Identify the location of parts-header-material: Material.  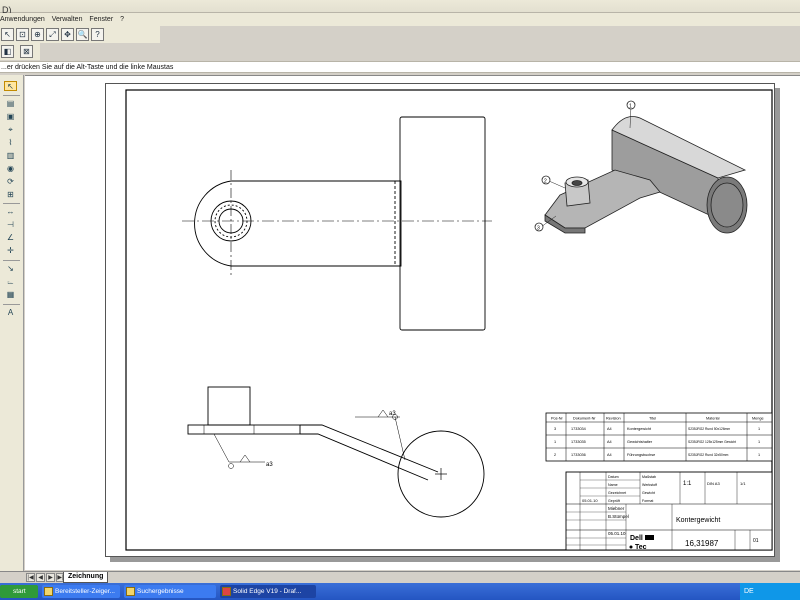
(713, 419).